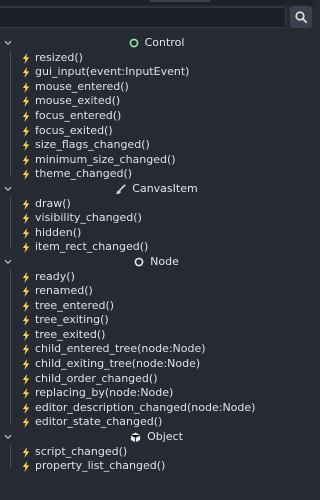 This screenshot has height=500, width=320. What do you see at coordinates (88, 218) in the screenshot?
I see `signal-label: visibility_changed()` at bounding box center [88, 218].